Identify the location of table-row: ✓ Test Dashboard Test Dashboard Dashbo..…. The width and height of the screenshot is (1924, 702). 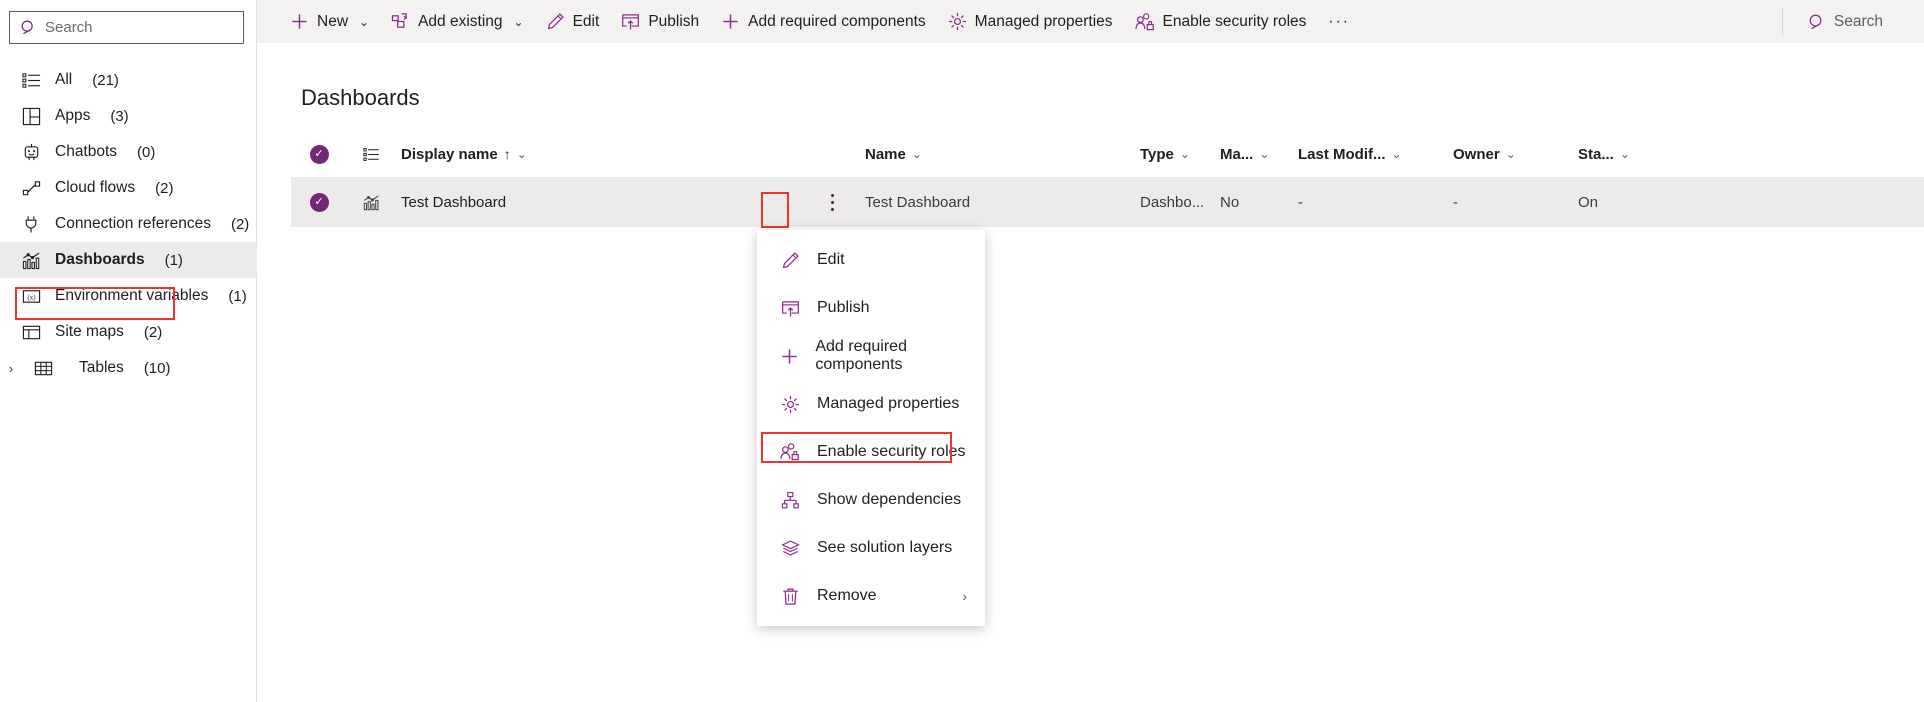
(1107, 202).